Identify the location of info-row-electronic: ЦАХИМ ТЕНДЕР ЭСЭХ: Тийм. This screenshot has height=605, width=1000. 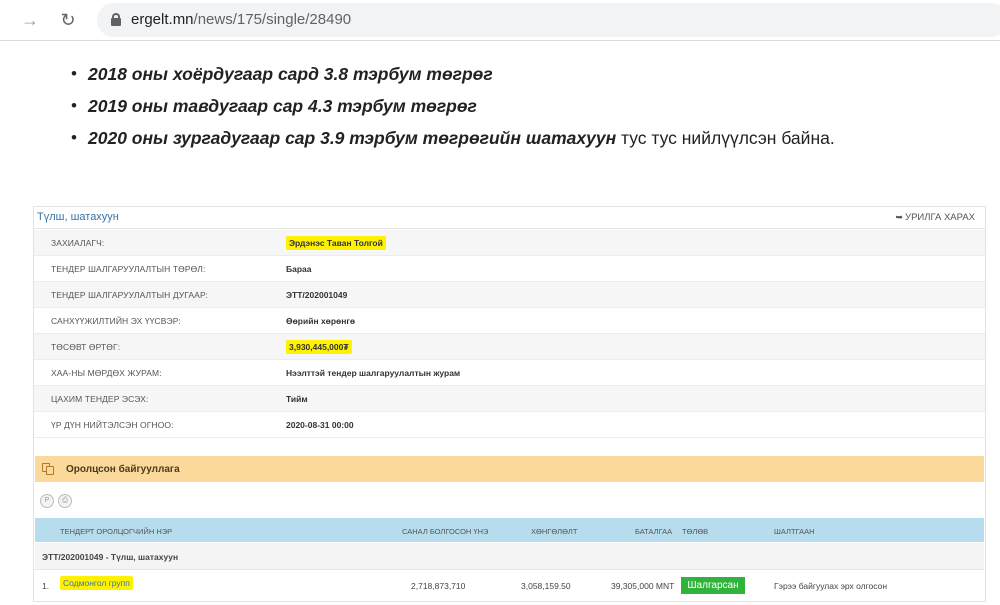
(509, 399).